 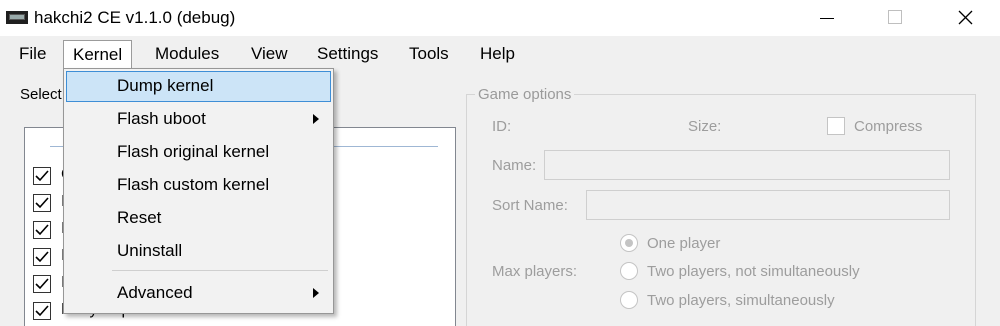 I want to click on menu-item-flash-original-kernel: Flash original kernel, so click(x=198, y=152).